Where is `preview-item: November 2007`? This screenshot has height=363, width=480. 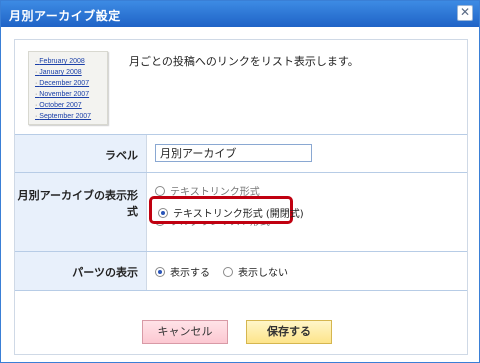
preview-item: November 2007 is located at coordinates (71, 94).